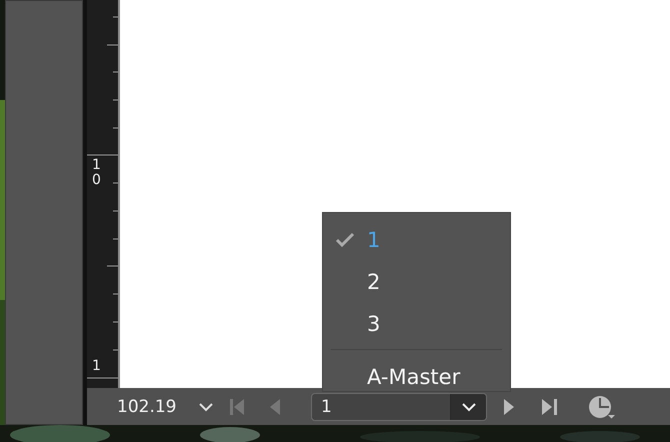  What do you see at coordinates (275, 406) in the screenshot?
I see `previous-page-icon` at bounding box center [275, 406].